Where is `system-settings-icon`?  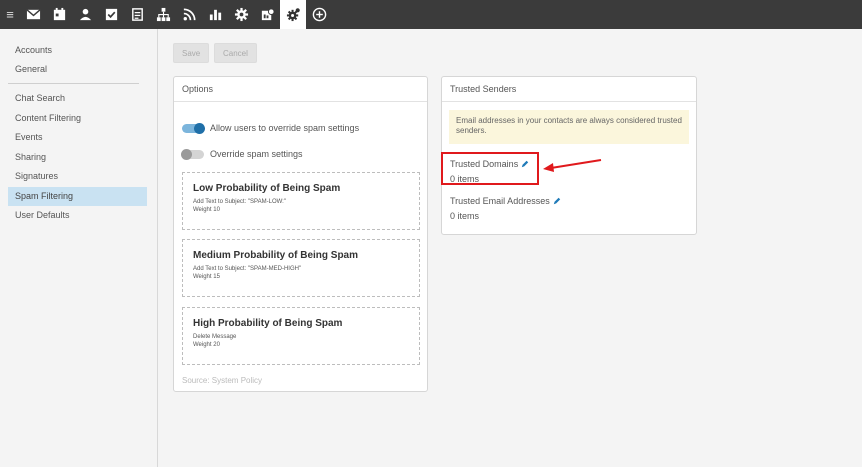 system-settings-icon is located at coordinates (293, 14).